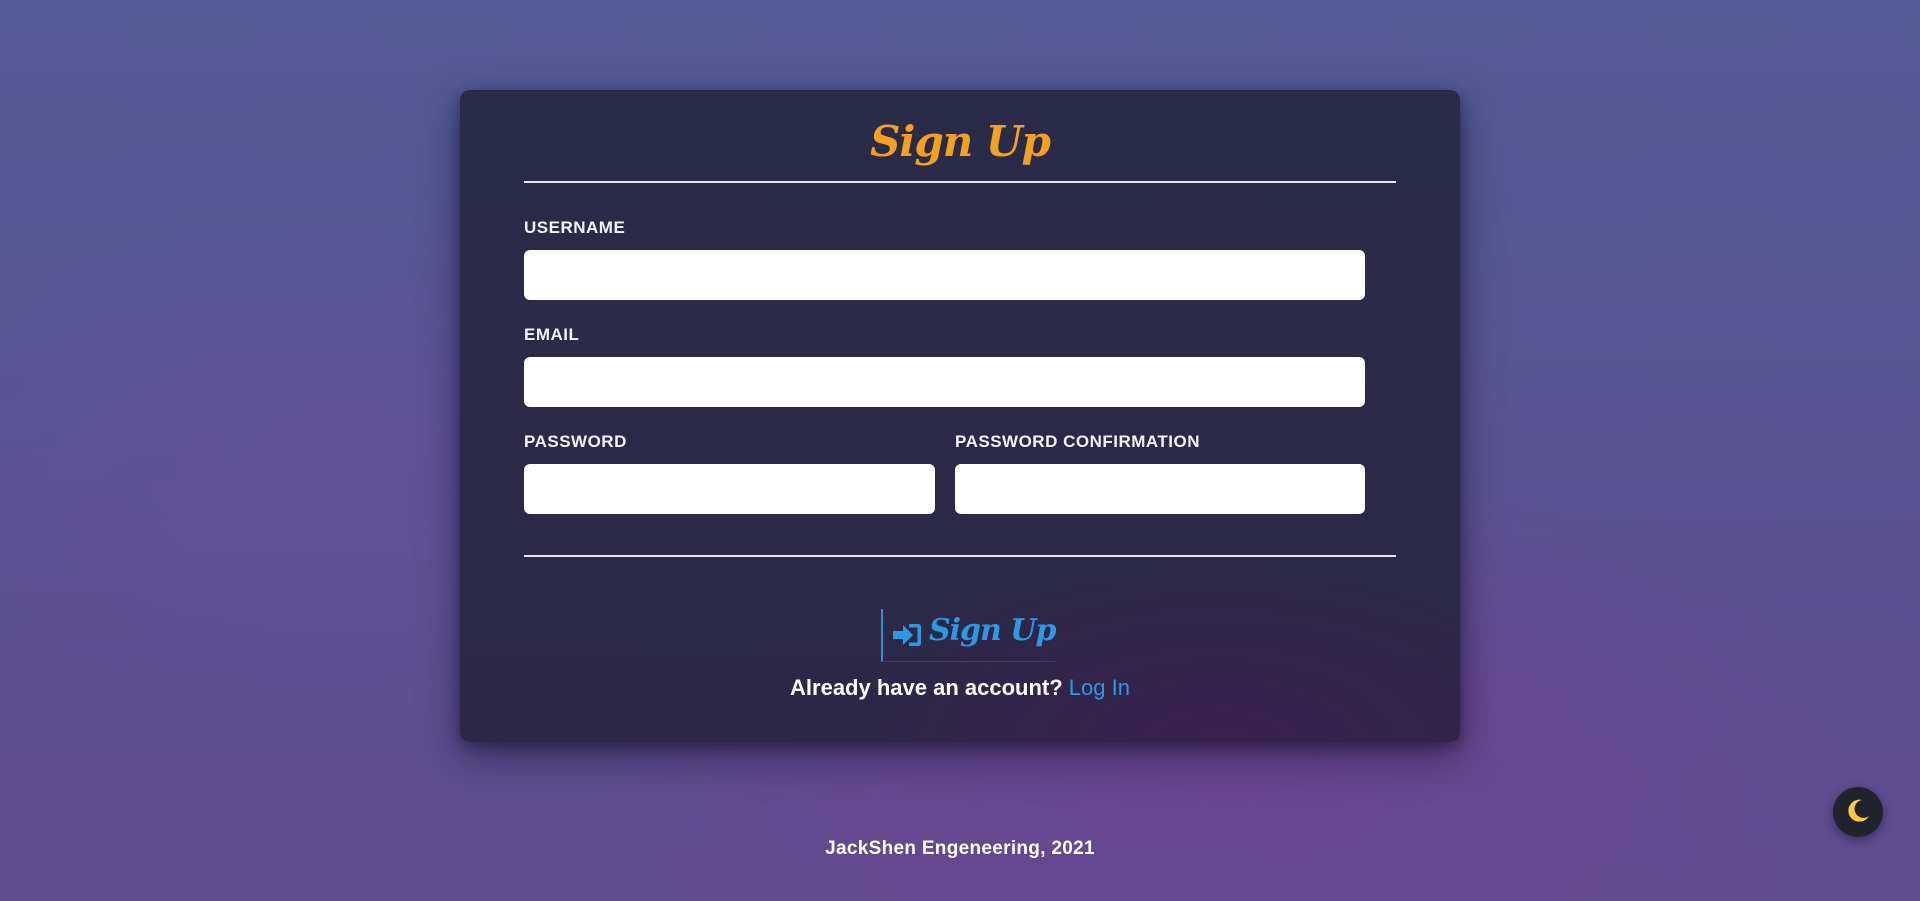 Image resolution: width=1920 pixels, height=901 pixels. What do you see at coordinates (1078, 441) in the screenshot?
I see `password-confirmation-label: PASSWORD CONFIRMATION` at bounding box center [1078, 441].